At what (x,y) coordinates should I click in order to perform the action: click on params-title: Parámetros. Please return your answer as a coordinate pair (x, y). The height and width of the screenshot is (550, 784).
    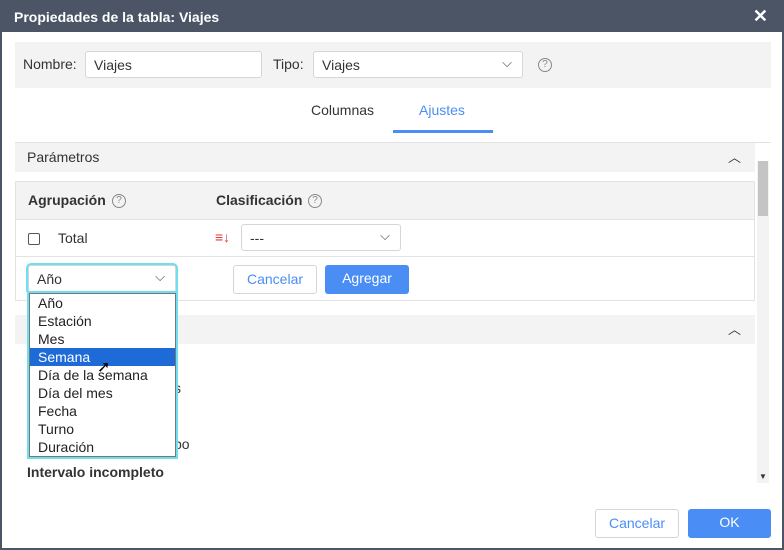
    Looking at the image, I should click on (63, 157).